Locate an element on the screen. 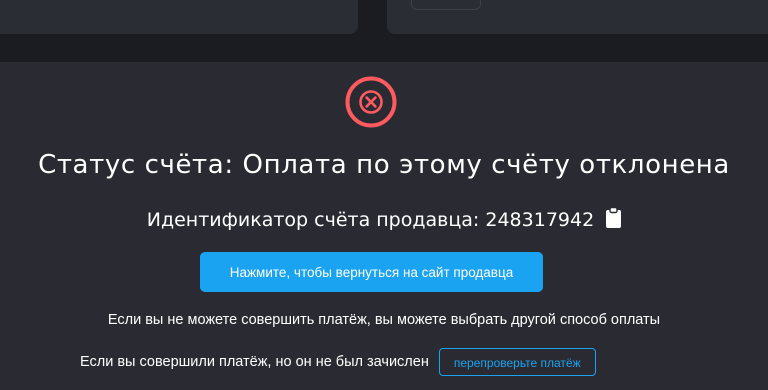 The height and width of the screenshot is (390, 768). merchant-id-label: Идентификатор счёта продавца: is located at coordinates (313, 220).